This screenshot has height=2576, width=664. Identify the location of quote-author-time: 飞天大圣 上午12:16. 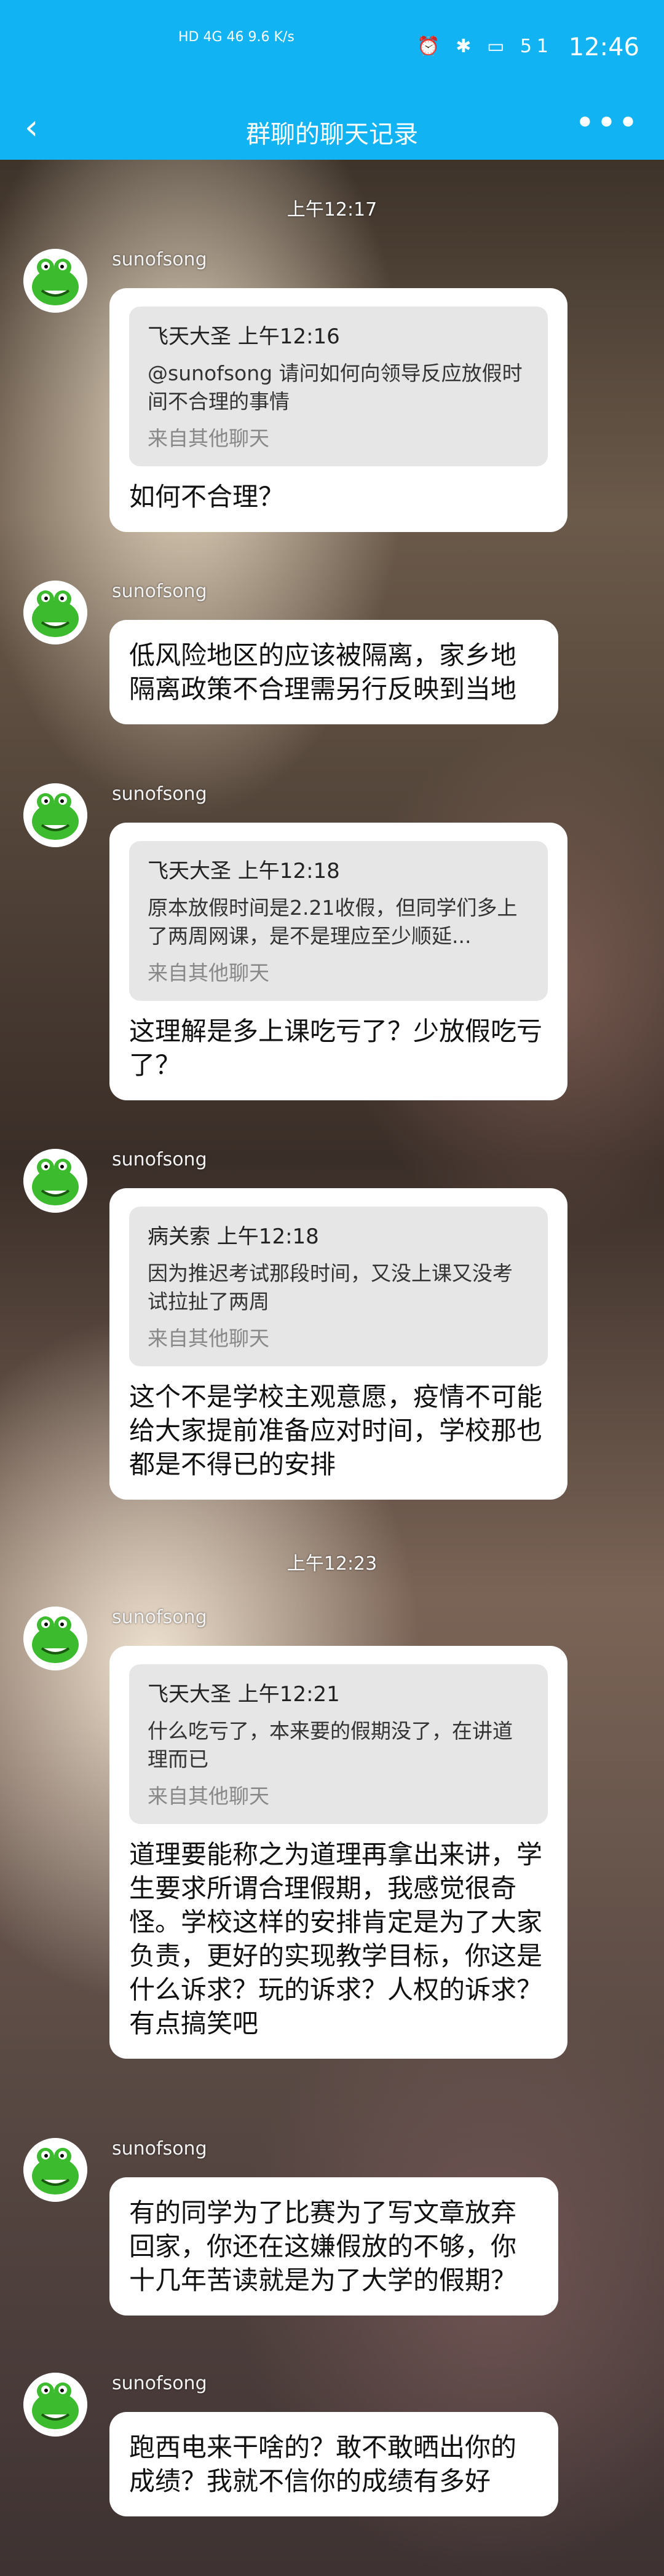
(244, 337).